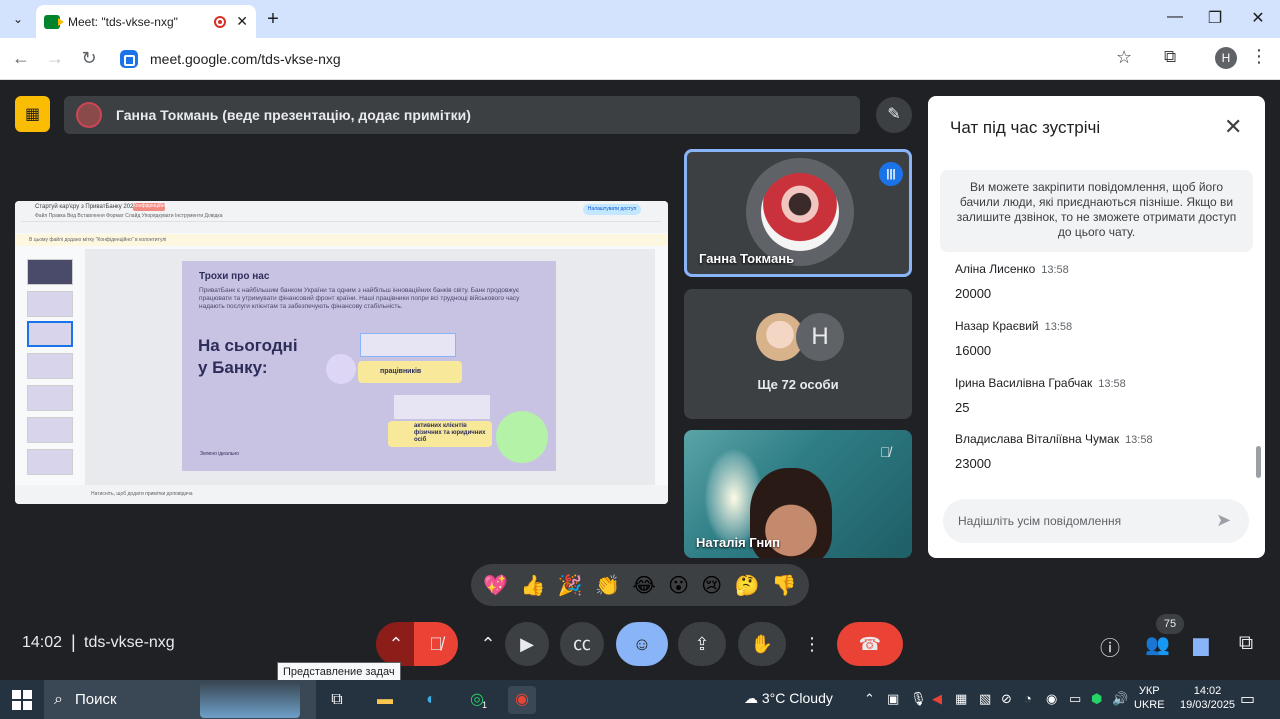  What do you see at coordinates (410, 372) in the screenshot?
I see `slide-employees-pill: працівників` at bounding box center [410, 372].